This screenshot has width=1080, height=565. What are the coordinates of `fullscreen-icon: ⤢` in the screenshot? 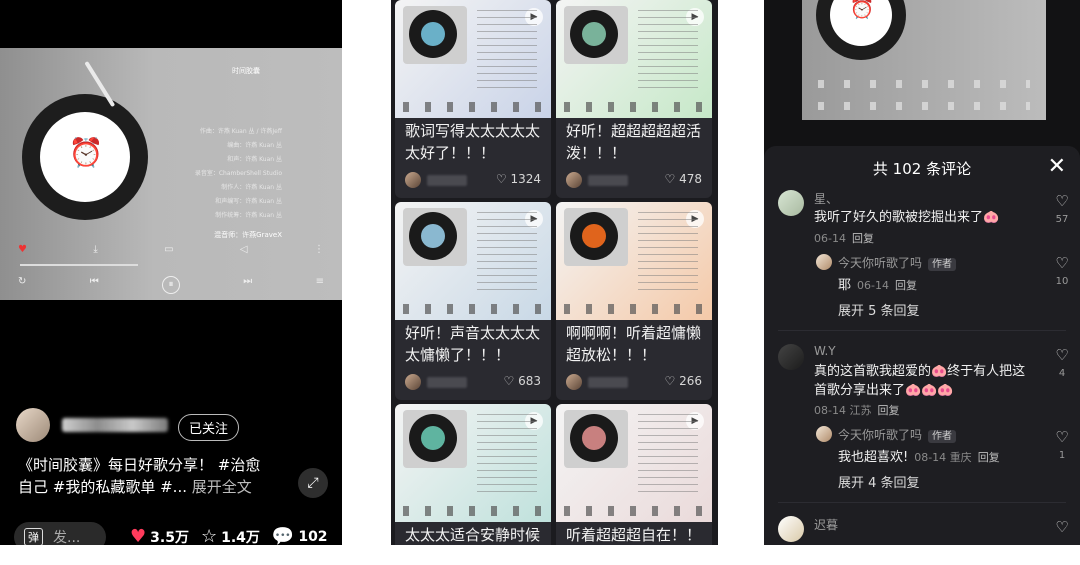 It's located at (313, 483).